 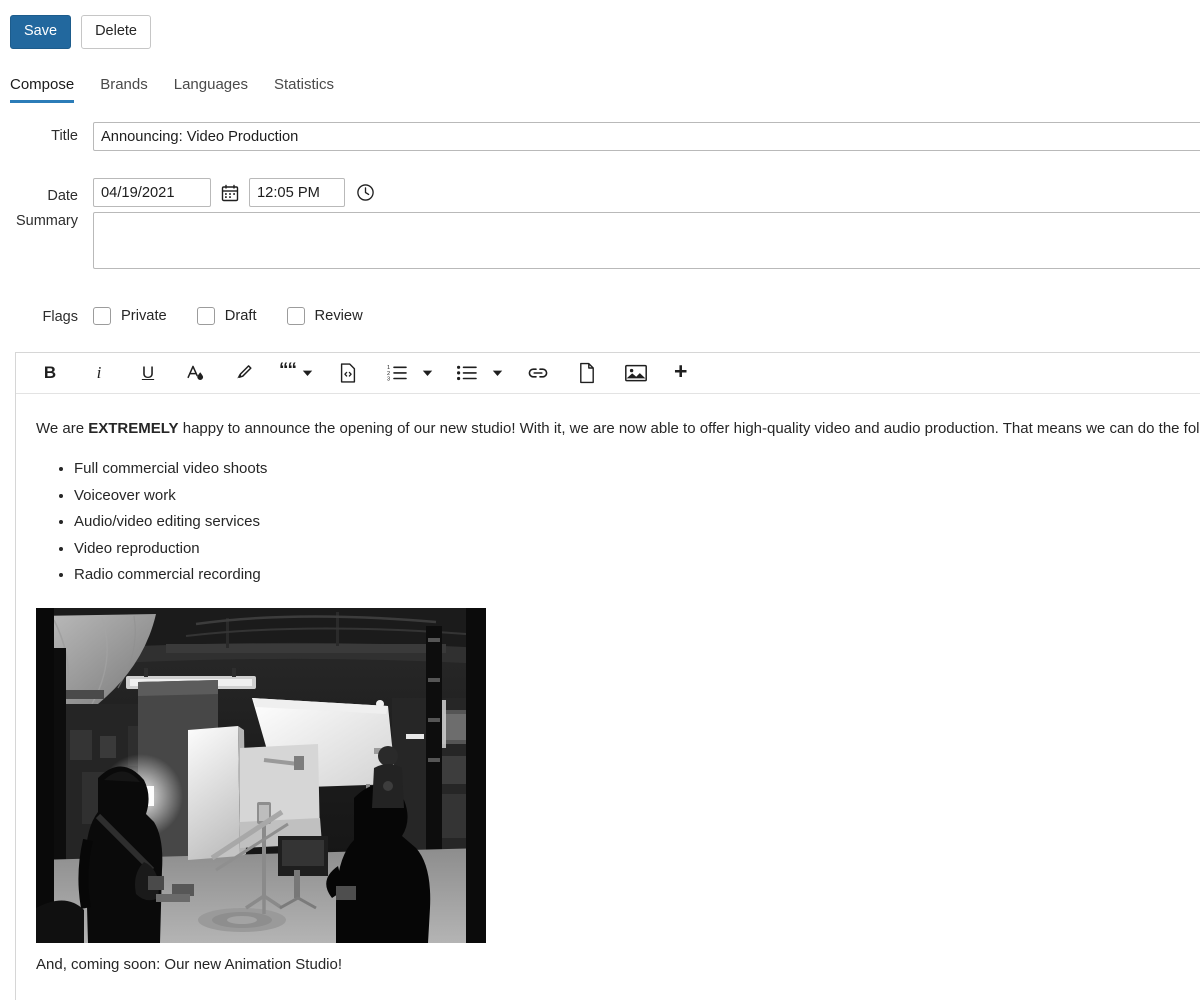 What do you see at coordinates (646, 240) in the screenshot?
I see `summary-textarea` at bounding box center [646, 240].